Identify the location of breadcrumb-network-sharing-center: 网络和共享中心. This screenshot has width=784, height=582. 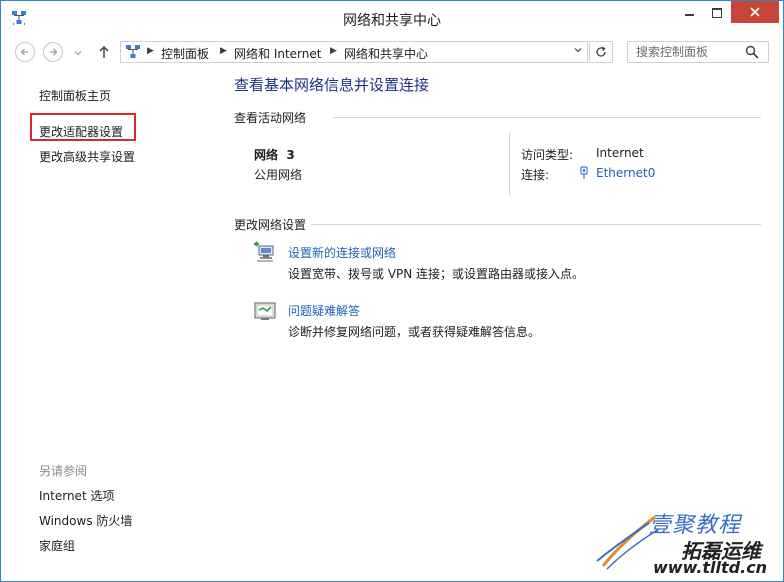
(386, 53).